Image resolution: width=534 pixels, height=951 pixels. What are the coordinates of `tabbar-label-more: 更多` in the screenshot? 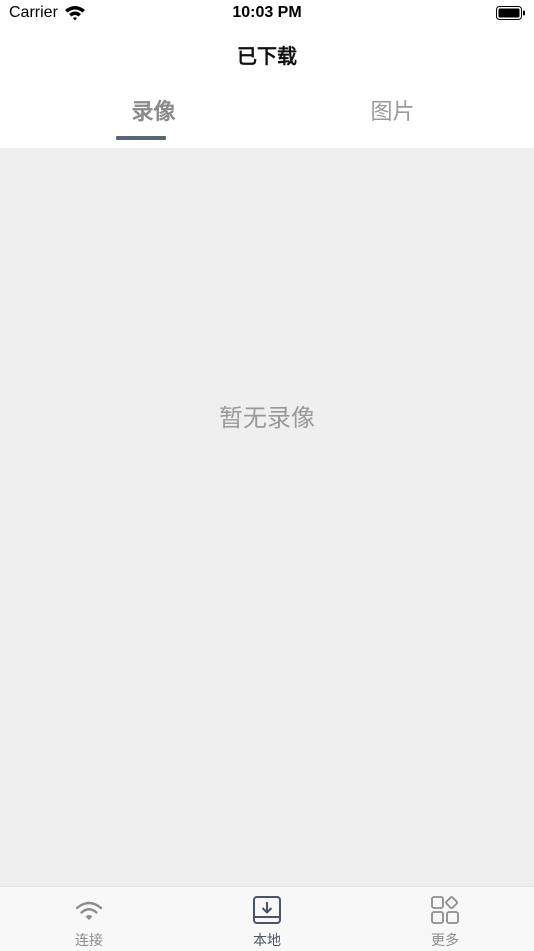 It's located at (445, 941).